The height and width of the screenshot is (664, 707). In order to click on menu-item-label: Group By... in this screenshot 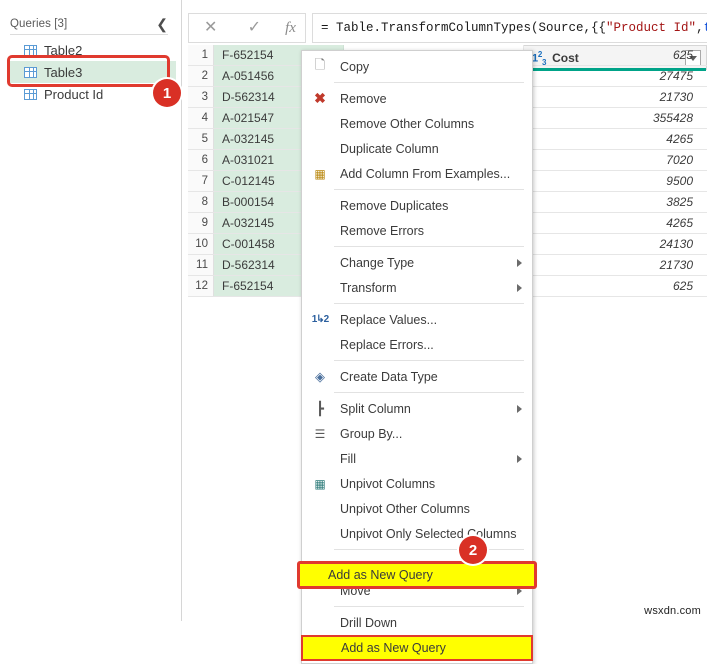, I will do `click(371, 433)`.